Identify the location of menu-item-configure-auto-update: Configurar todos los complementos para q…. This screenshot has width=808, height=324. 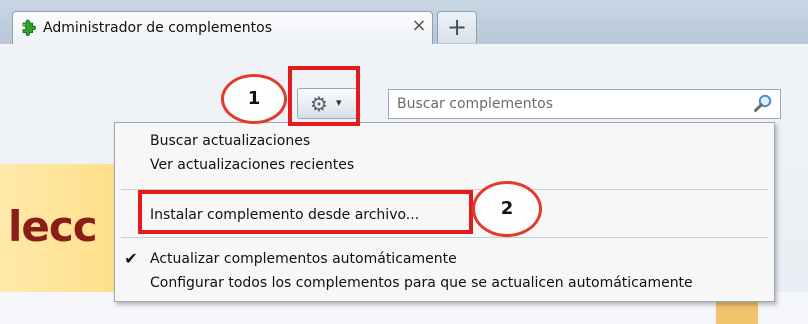
(421, 283).